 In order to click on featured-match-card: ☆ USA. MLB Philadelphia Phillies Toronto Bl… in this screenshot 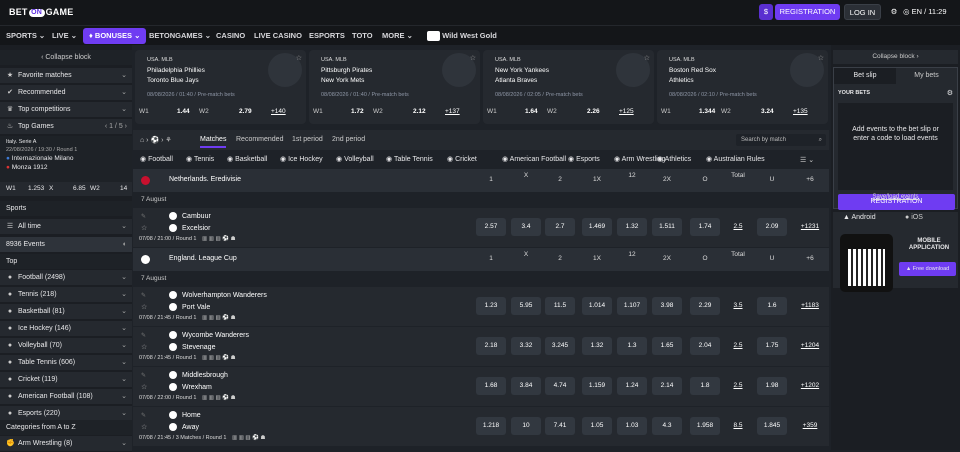, I will do `click(220, 87)`.